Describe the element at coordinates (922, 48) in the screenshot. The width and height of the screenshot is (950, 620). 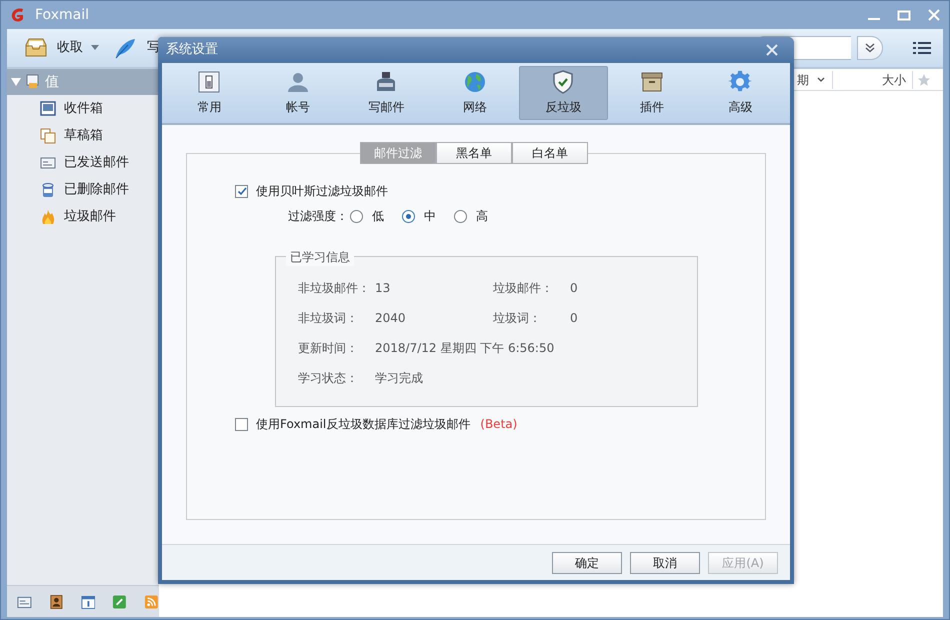
I see `list-view-icon` at that location.